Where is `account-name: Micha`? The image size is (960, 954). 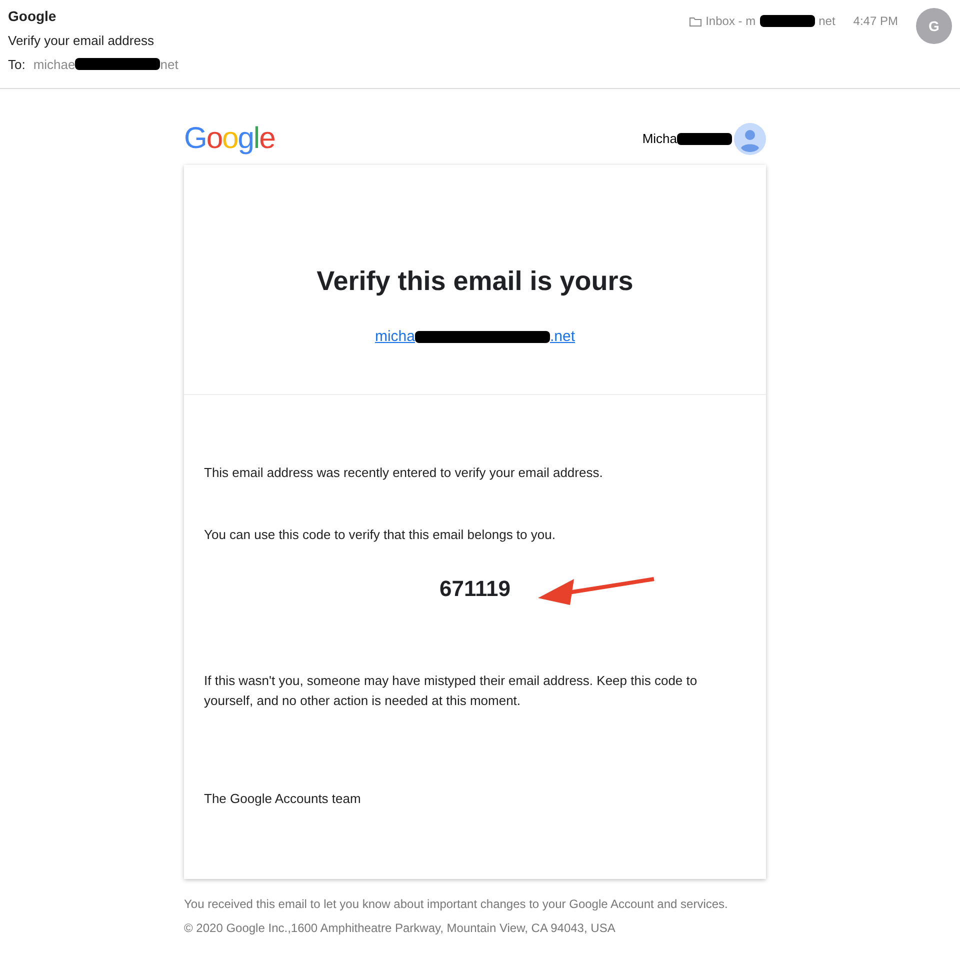 account-name: Micha is located at coordinates (659, 139).